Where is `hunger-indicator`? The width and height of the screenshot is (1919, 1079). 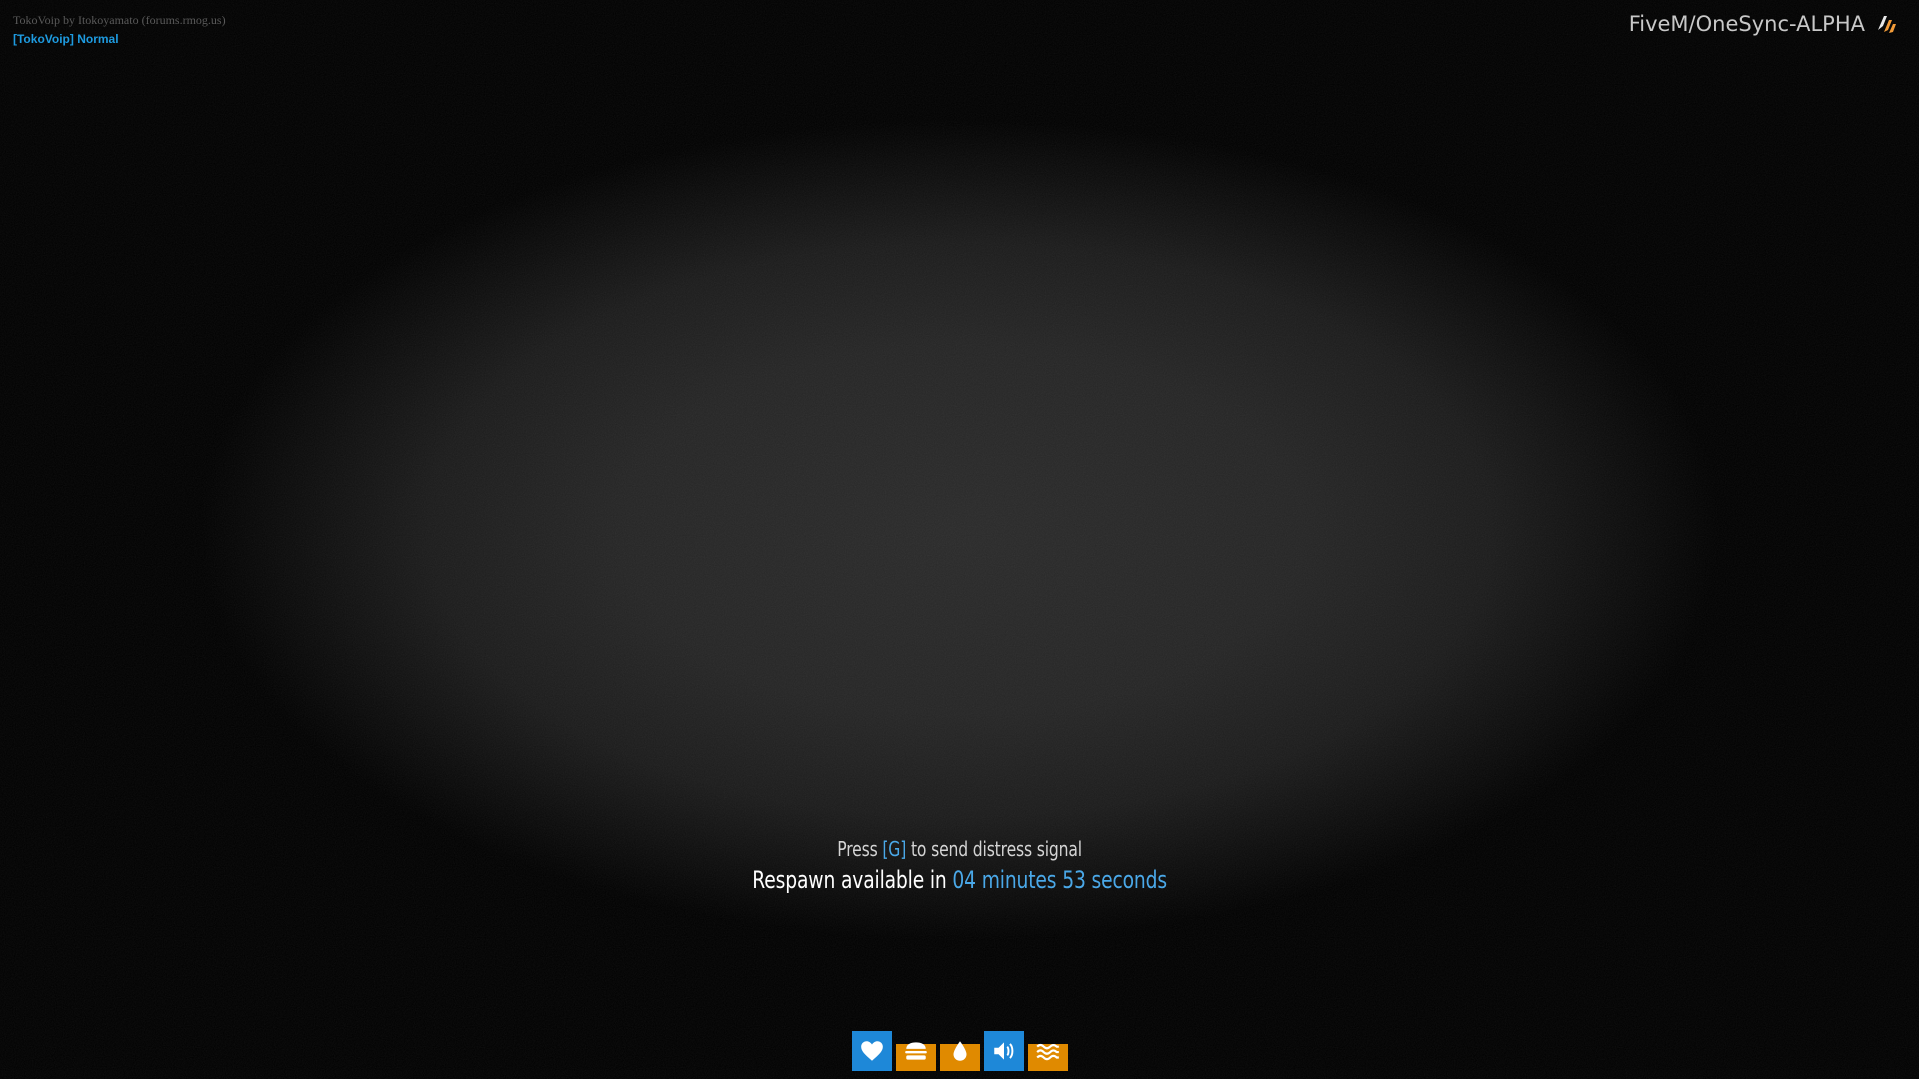
hunger-indicator is located at coordinates (916, 1051).